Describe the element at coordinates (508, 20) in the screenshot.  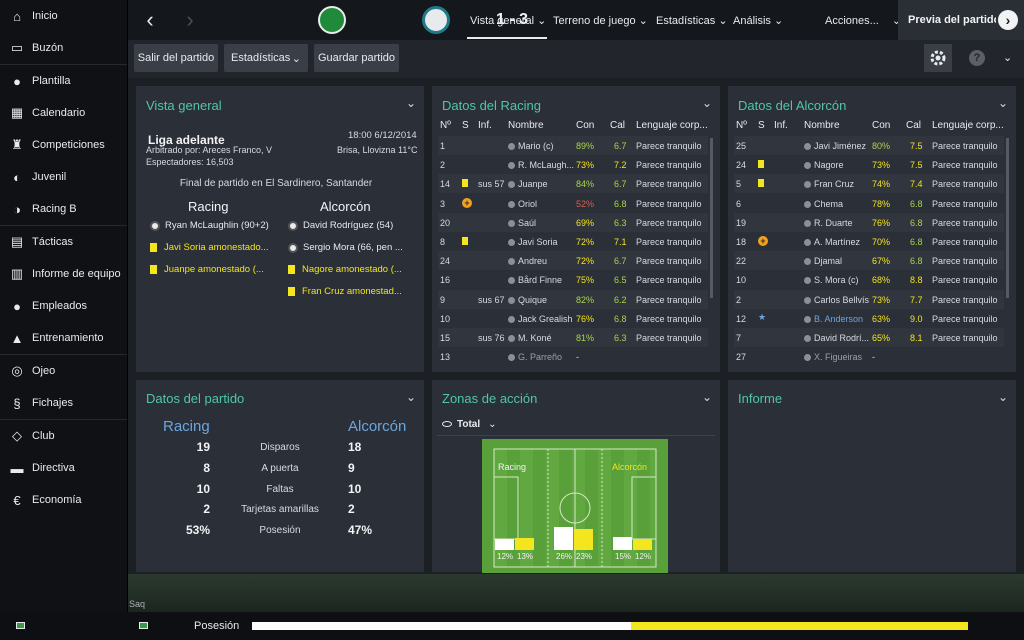
I see `tab-overview: Vista general ⌄` at that location.